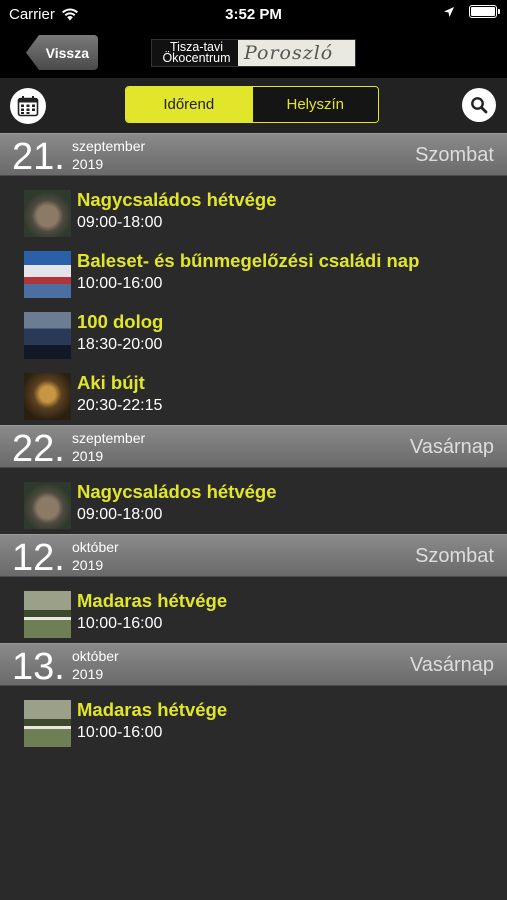 The width and height of the screenshot is (507, 900). Describe the element at coordinates (38, 667) in the screenshot. I see `day-number: 13.` at that location.